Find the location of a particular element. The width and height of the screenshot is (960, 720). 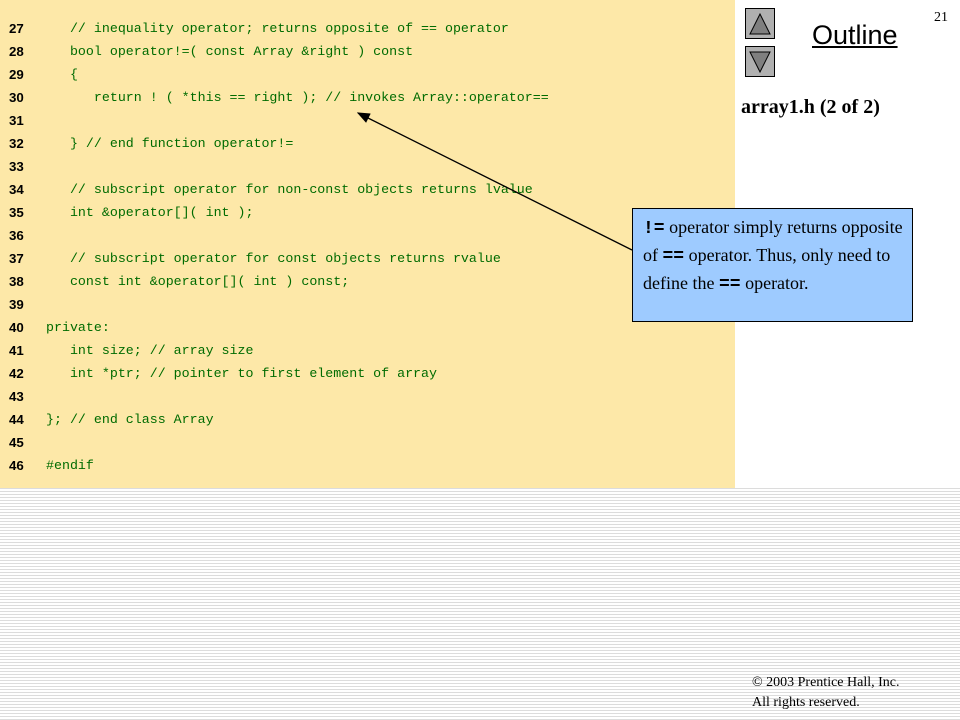

line-number: 46 is located at coordinates (16, 465).